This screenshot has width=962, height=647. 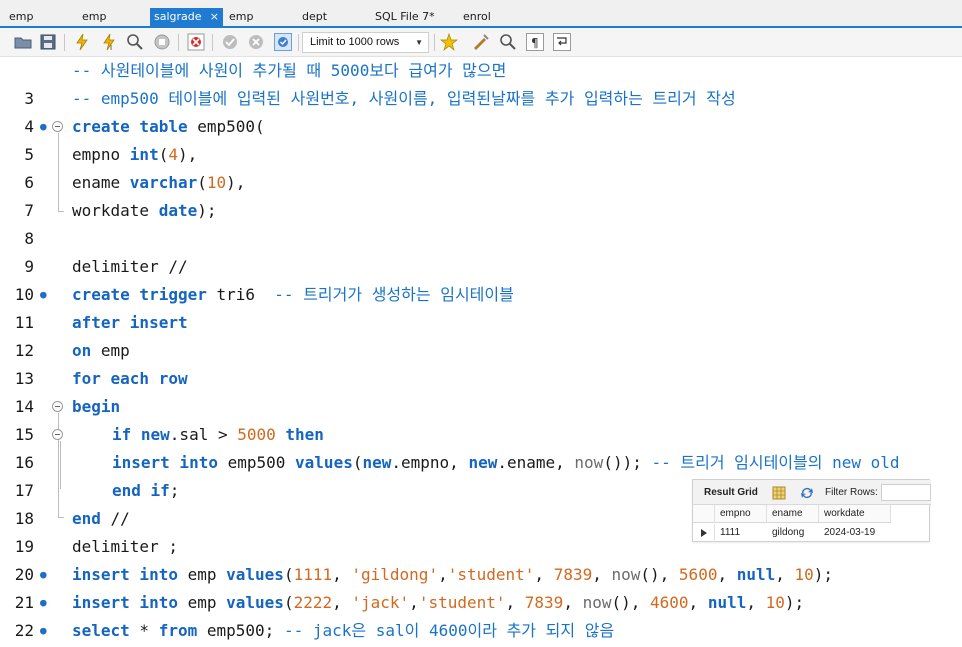 What do you see at coordinates (196, 42) in the screenshot?
I see `toggle-error-icon` at bounding box center [196, 42].